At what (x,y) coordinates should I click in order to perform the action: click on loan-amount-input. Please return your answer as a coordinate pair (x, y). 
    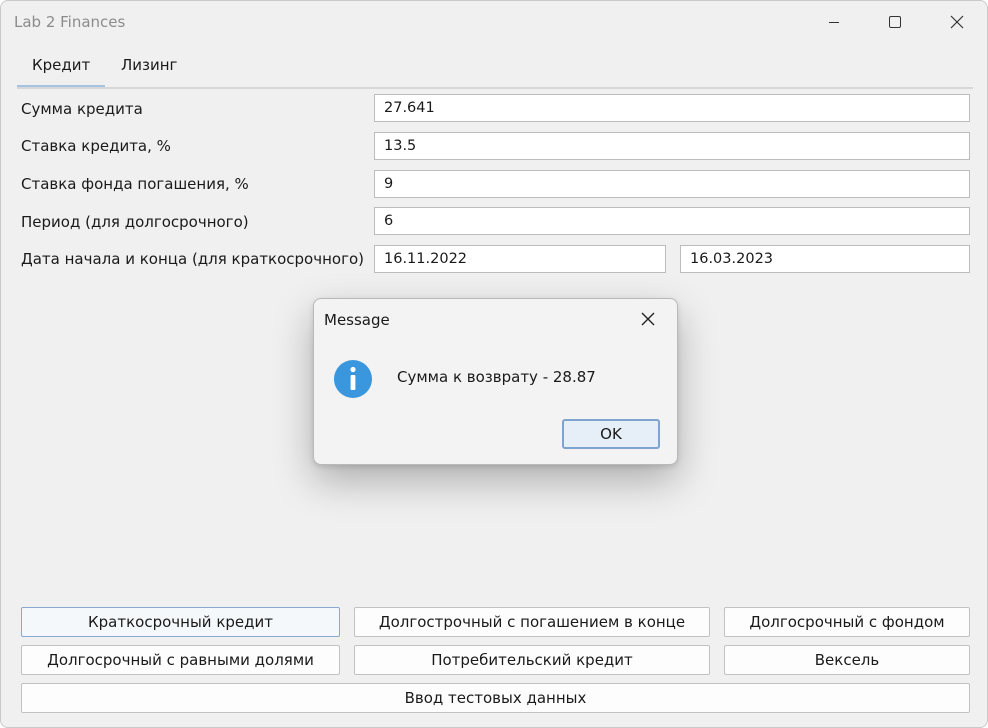
    Looking at the image, I should click on (672, 108).